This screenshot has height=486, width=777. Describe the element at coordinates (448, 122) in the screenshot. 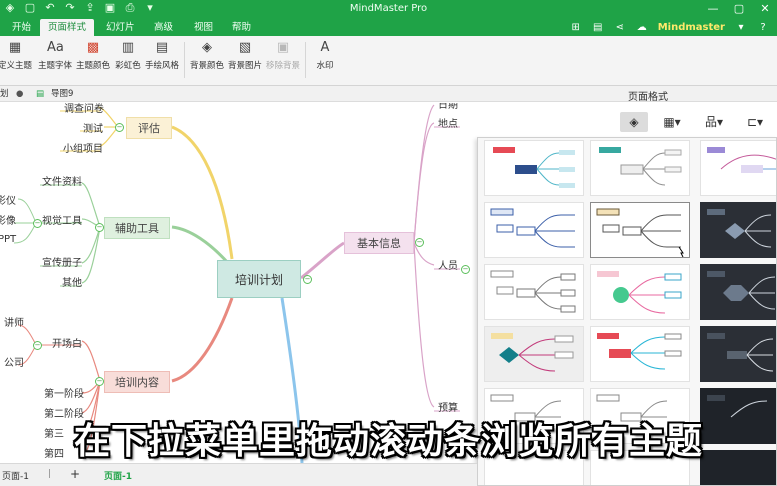

I see `node-location: 地点` at that location.